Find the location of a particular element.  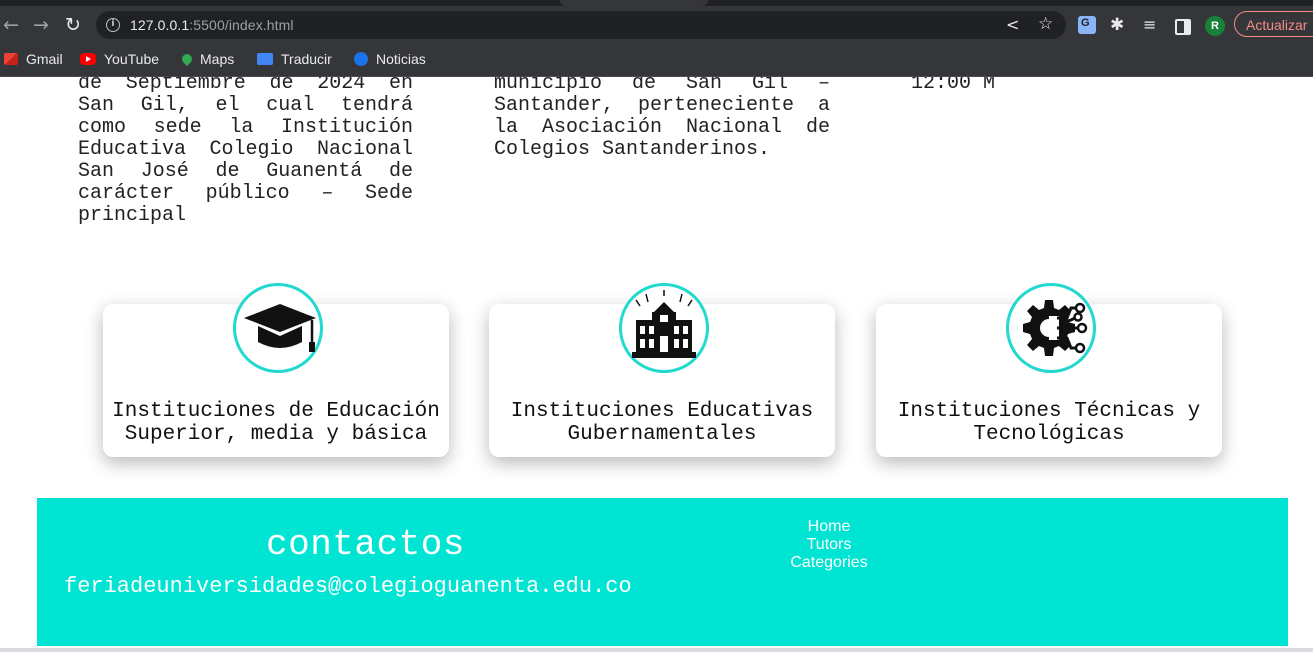

card-government-institutions: Instituciones Educativas Gubernamentales is located at coordinates (662, 370).